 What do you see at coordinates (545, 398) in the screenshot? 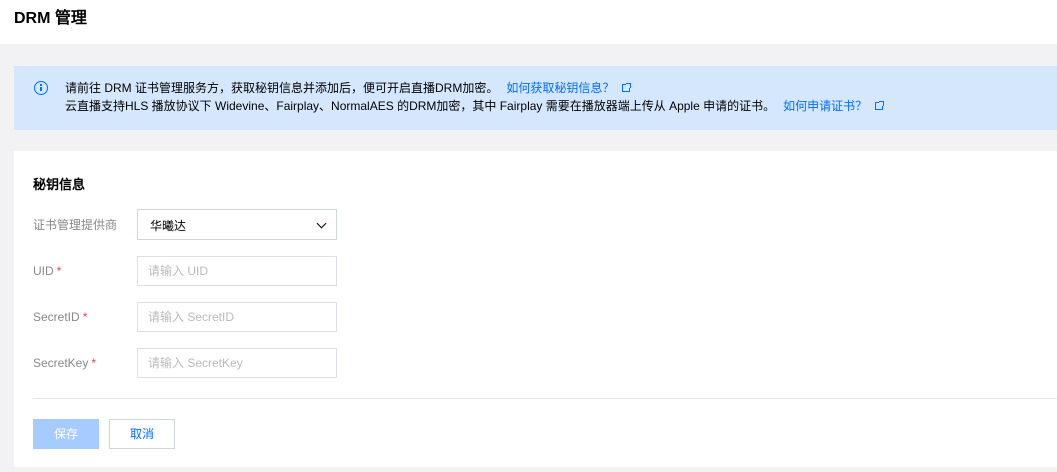
I see `form-divider` at bounding box center [545, 398].